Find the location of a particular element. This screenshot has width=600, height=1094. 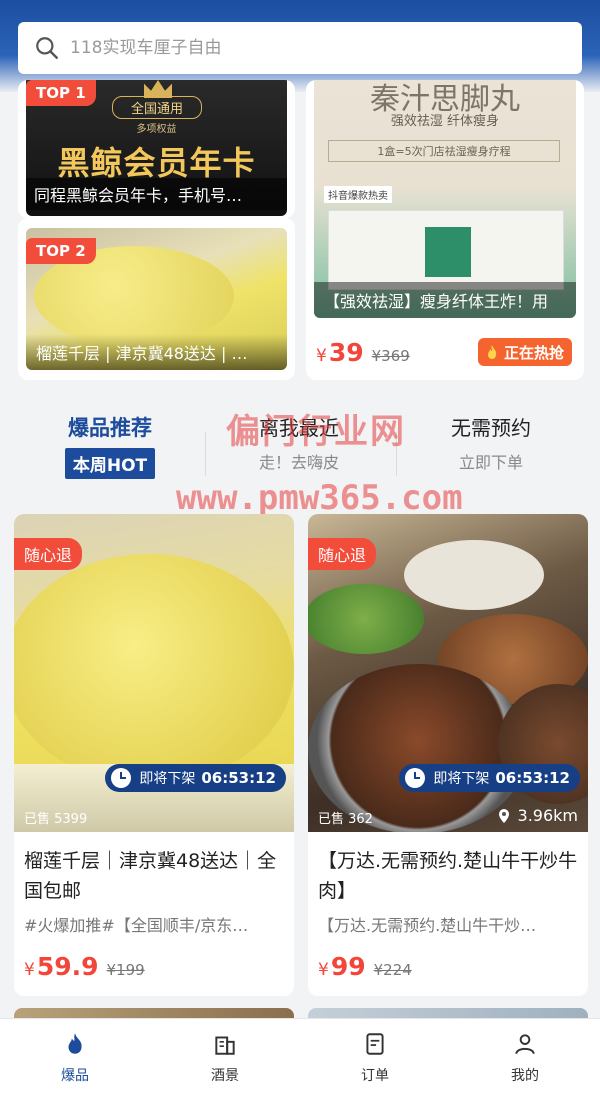

distance-label: 3.96km is located at coordinates (537, 815).